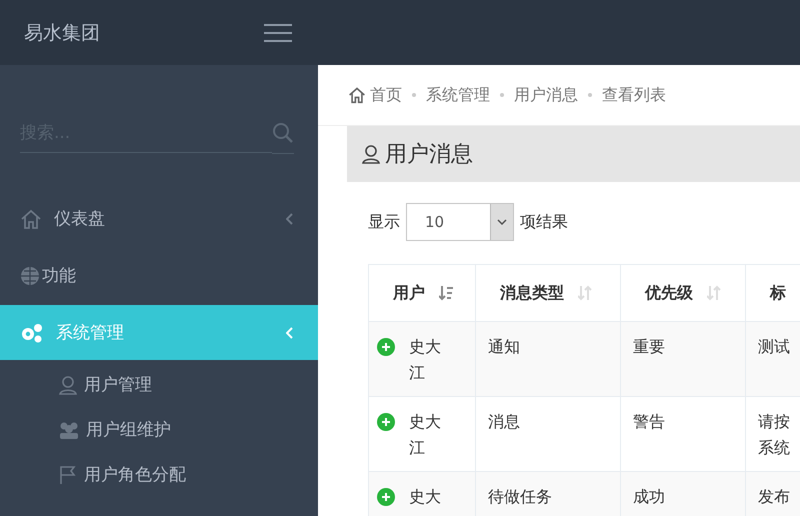 Image resolution: width=800 pixels, height=516 pixels. Describe the element at coordinates (544, 222) in the screenshot. I see `length-label: 项结果` at that location.